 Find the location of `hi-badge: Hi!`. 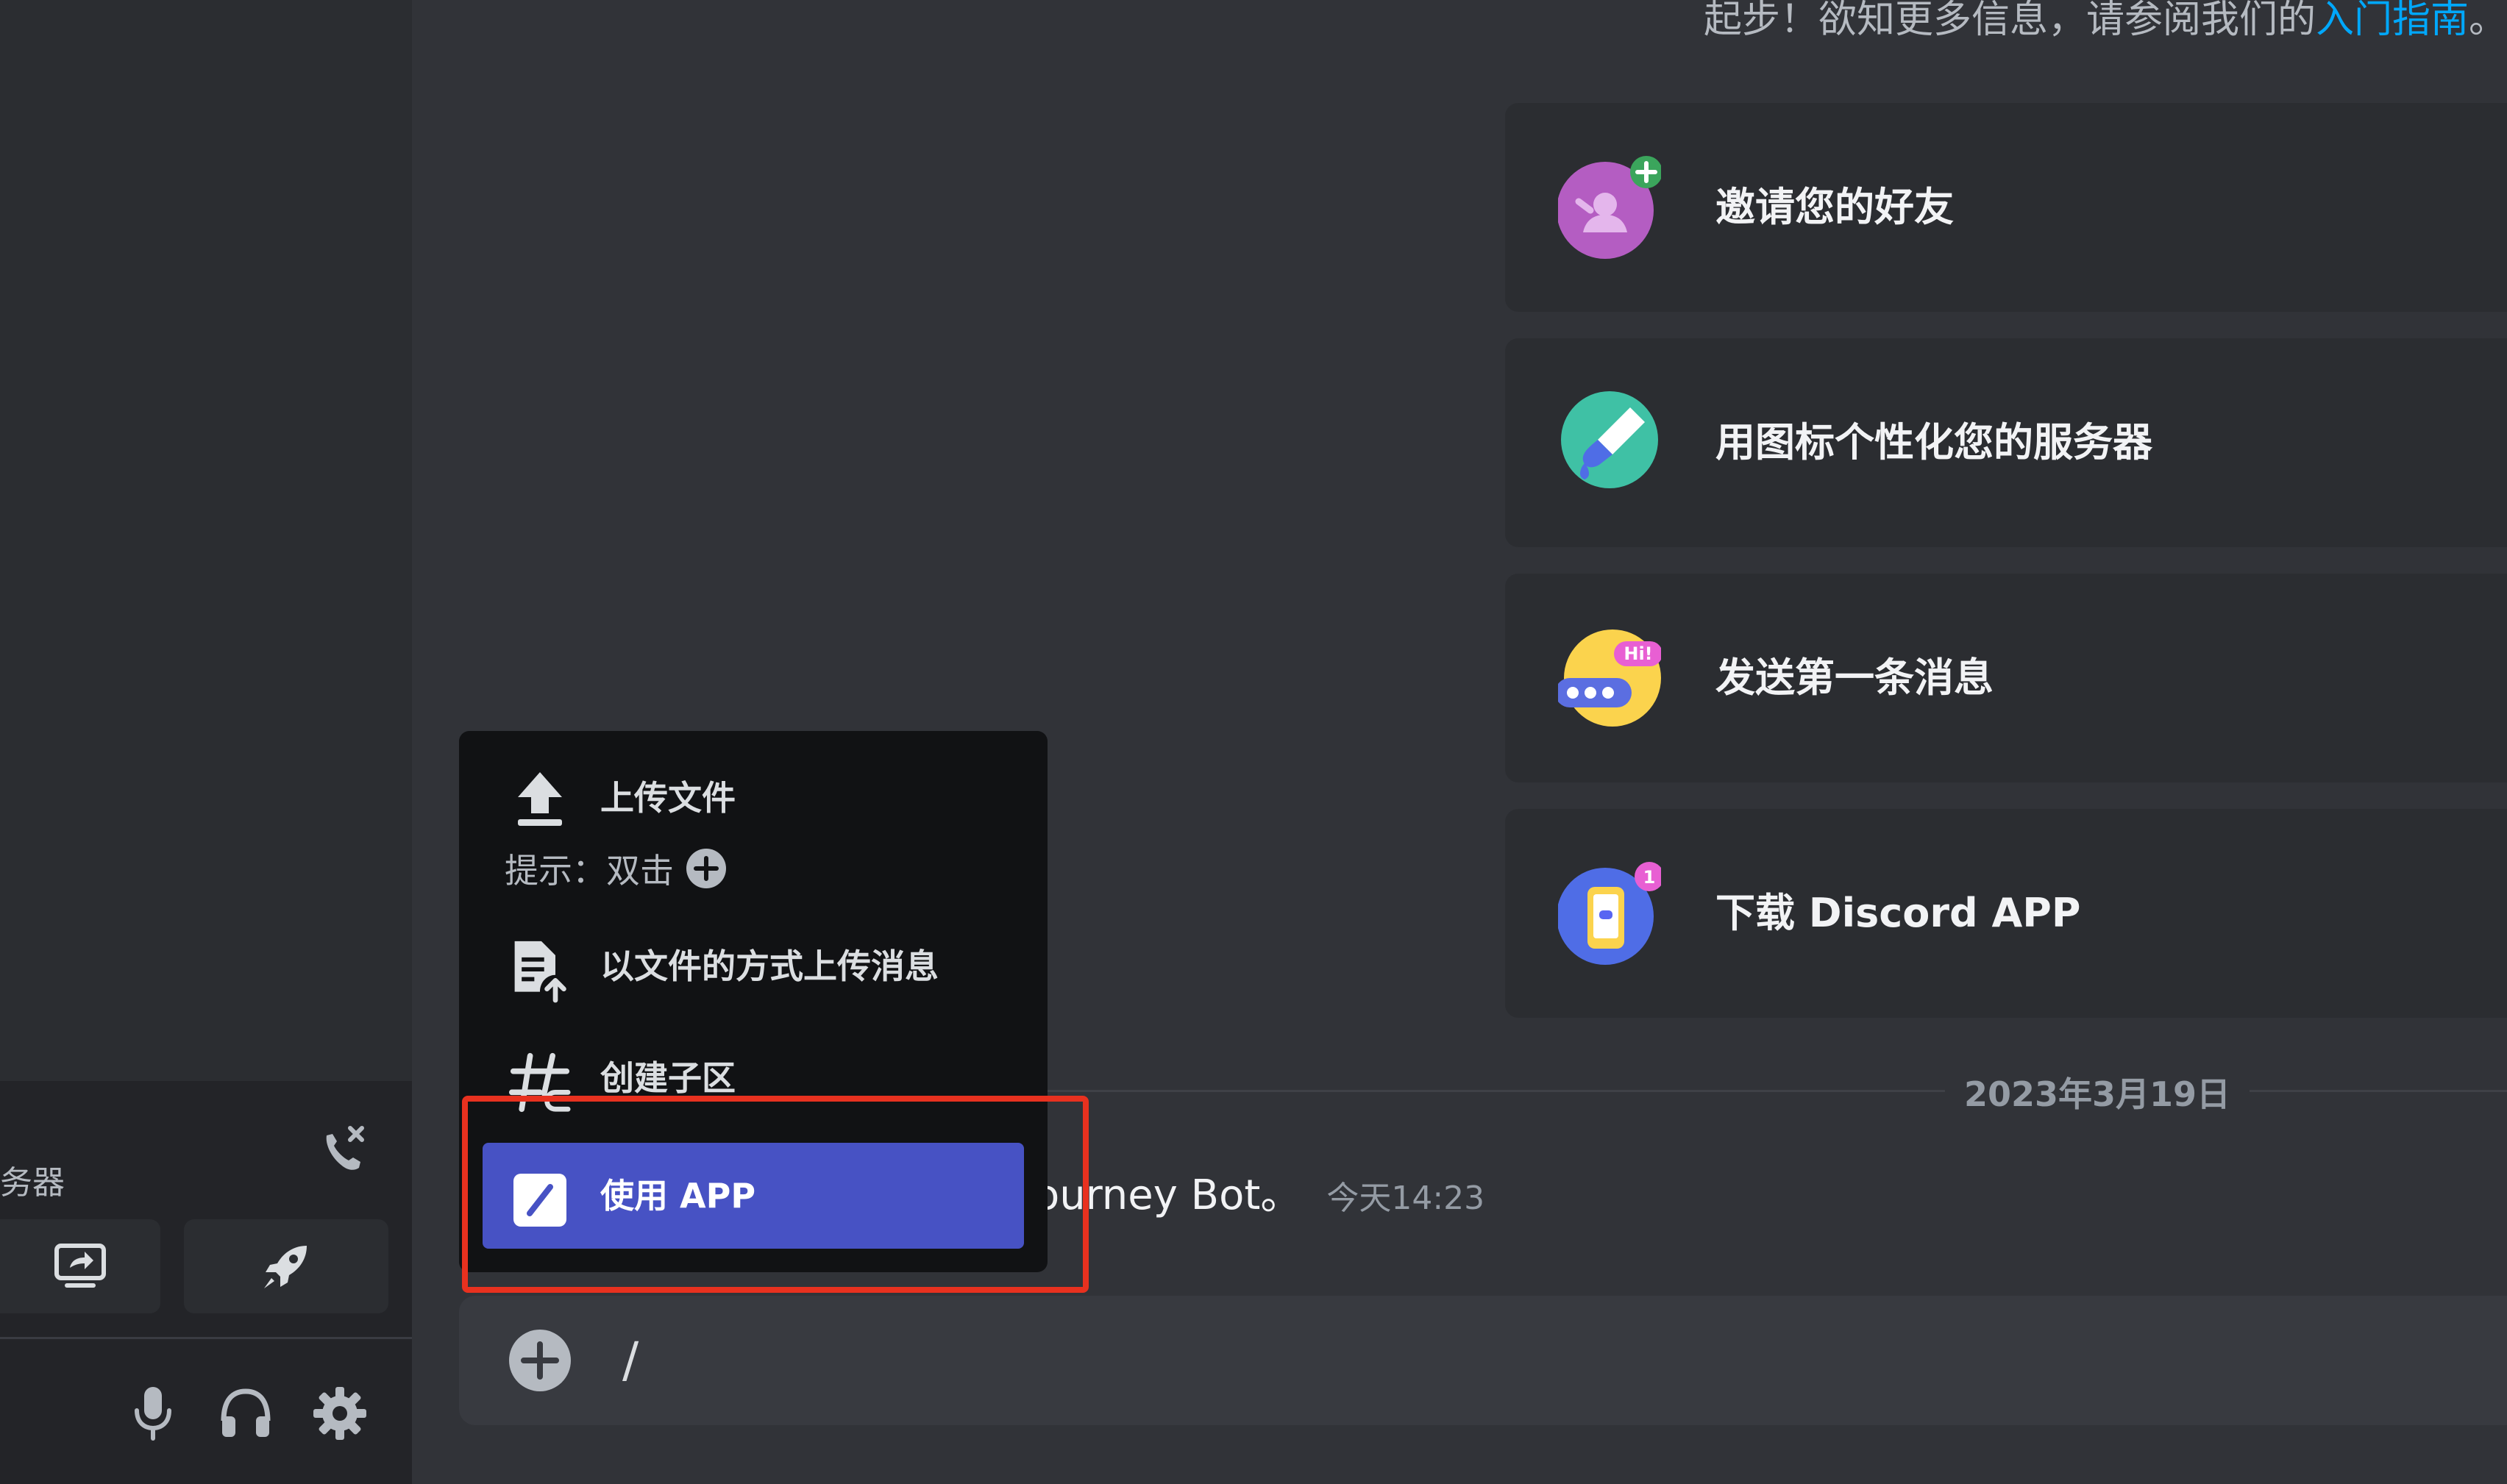

hi-badge: Hi! is located at coordinates (1638, 653).